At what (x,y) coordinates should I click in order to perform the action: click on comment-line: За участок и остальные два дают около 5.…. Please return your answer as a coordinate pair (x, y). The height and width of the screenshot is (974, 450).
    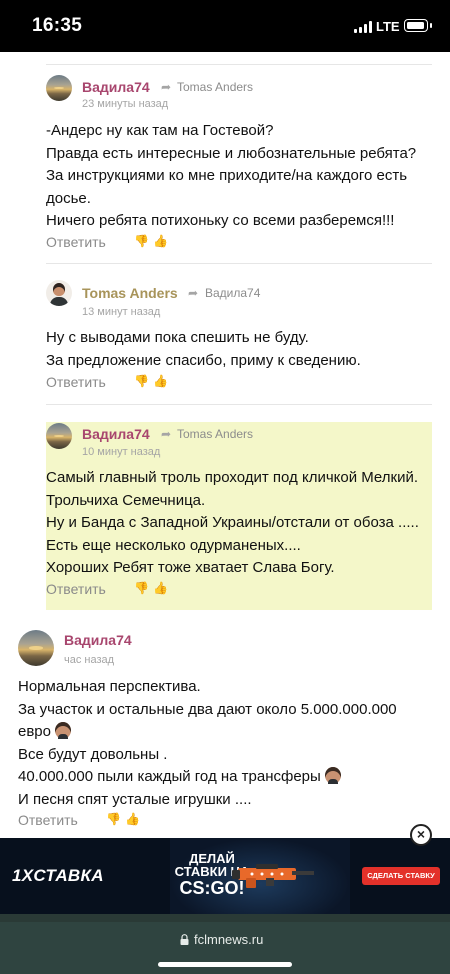
    Looking at the image, I should click on (207, 709).